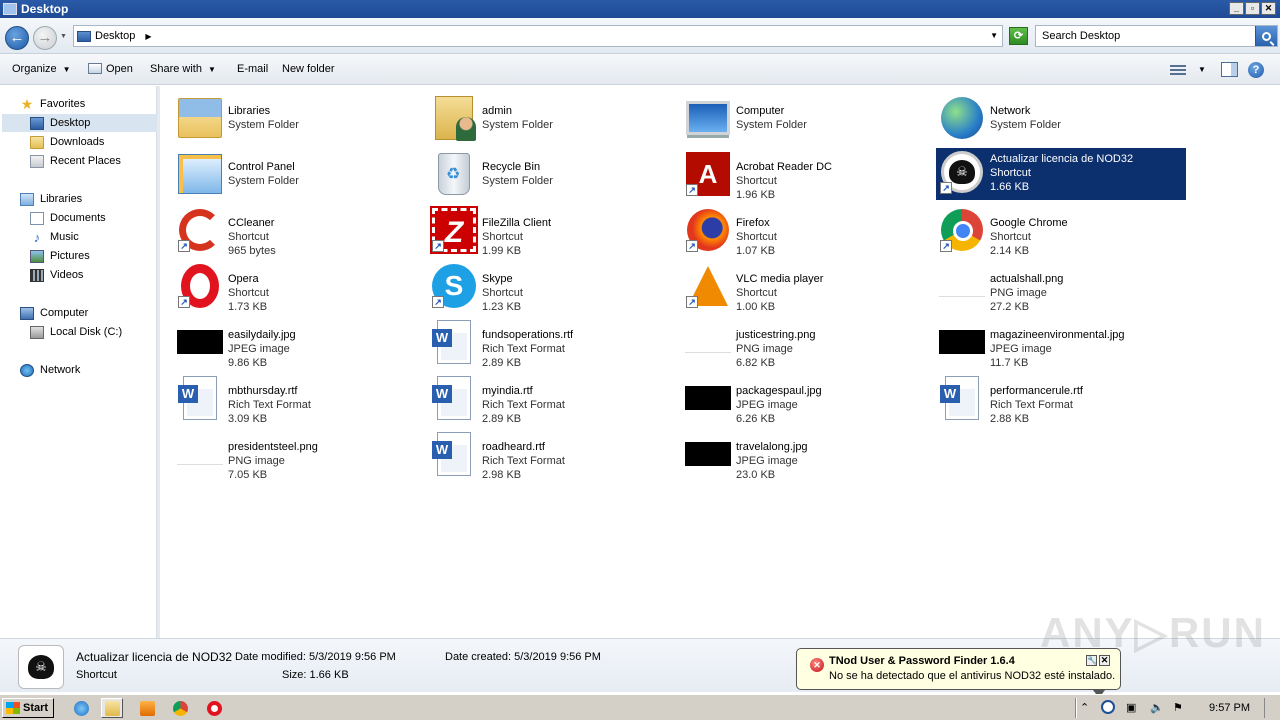  Describe the element at coordinates (809, 120) in the screenshot. I see `file-item: Computer System Folder` at that location.